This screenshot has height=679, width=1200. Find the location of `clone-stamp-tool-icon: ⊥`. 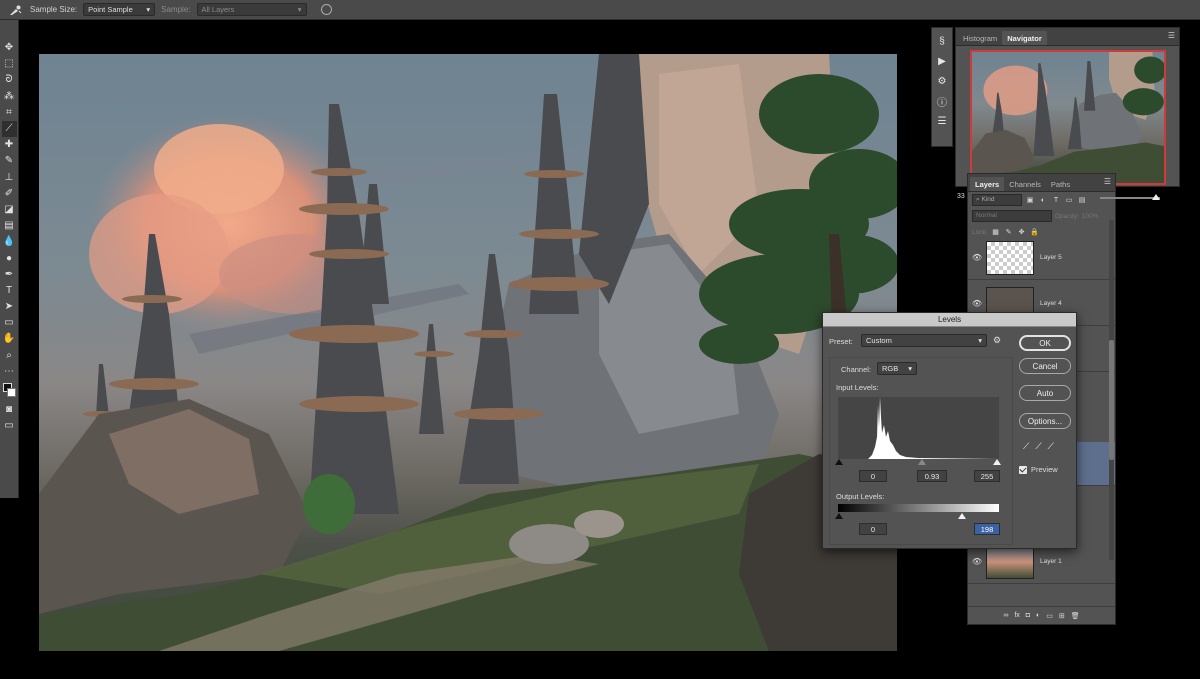

clone-stamp-tool-icon: ⊥ is located at coordinates (9, 178).